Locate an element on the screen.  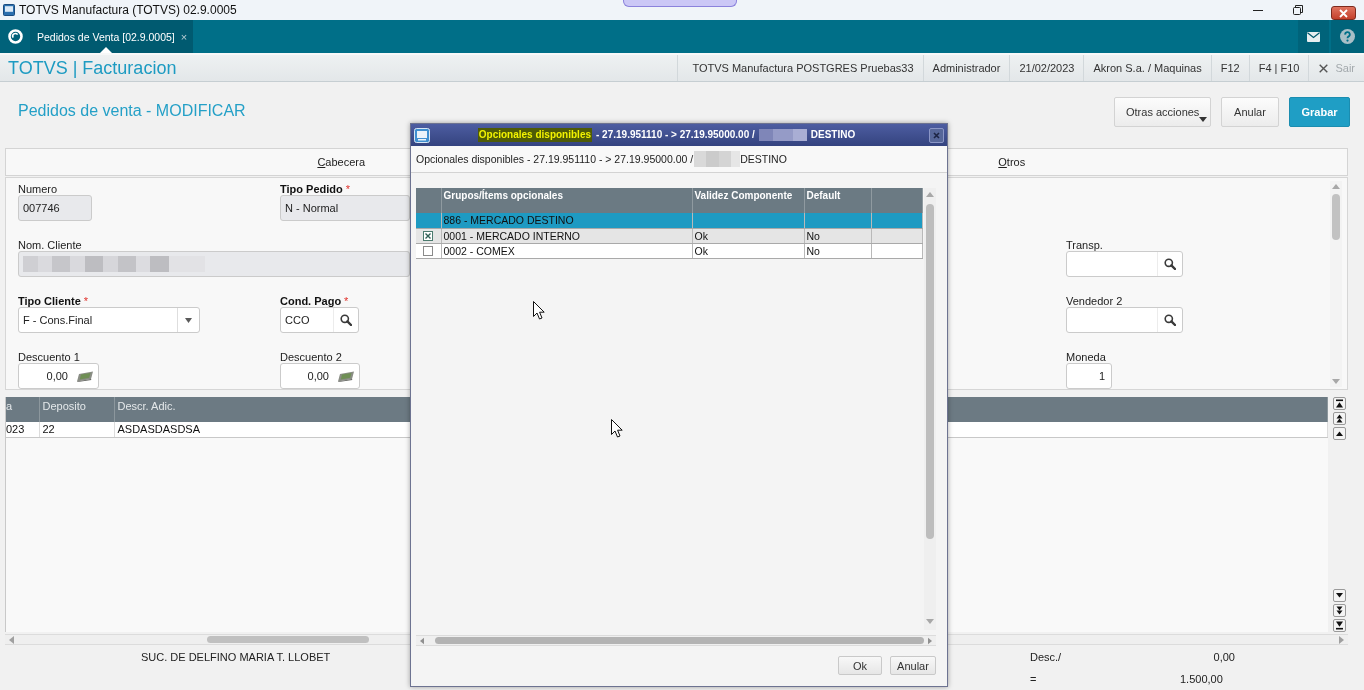
info-item: F4 | F10 is located at coordinates (1278, 68).